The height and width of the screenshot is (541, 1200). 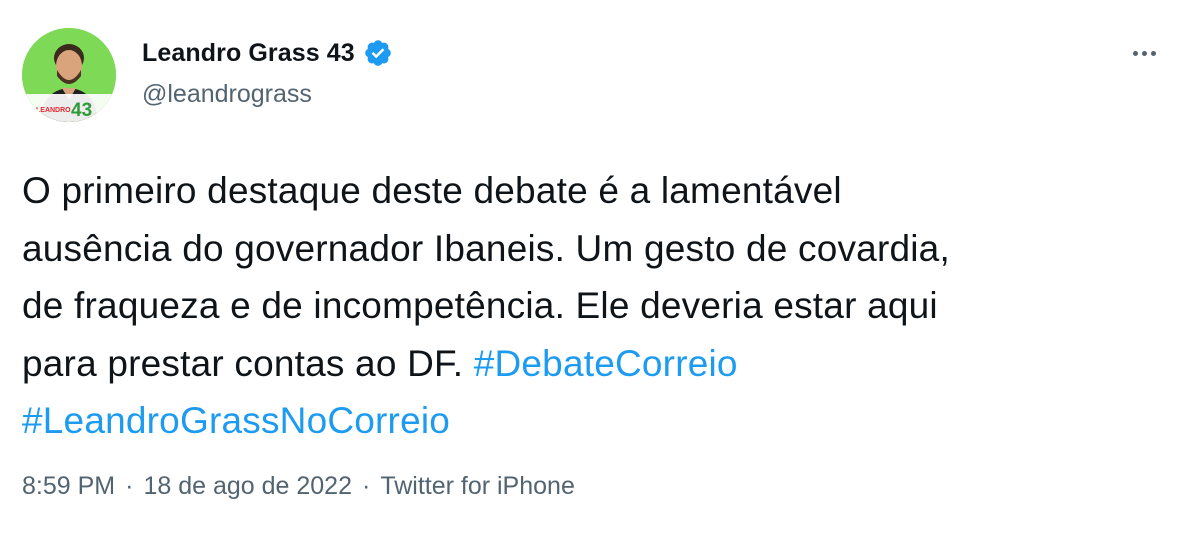 What do you see at coordinates (267, 94) in the screenshot?
I see `user-handle: @leandrograss` at bounding box center [267, 94].